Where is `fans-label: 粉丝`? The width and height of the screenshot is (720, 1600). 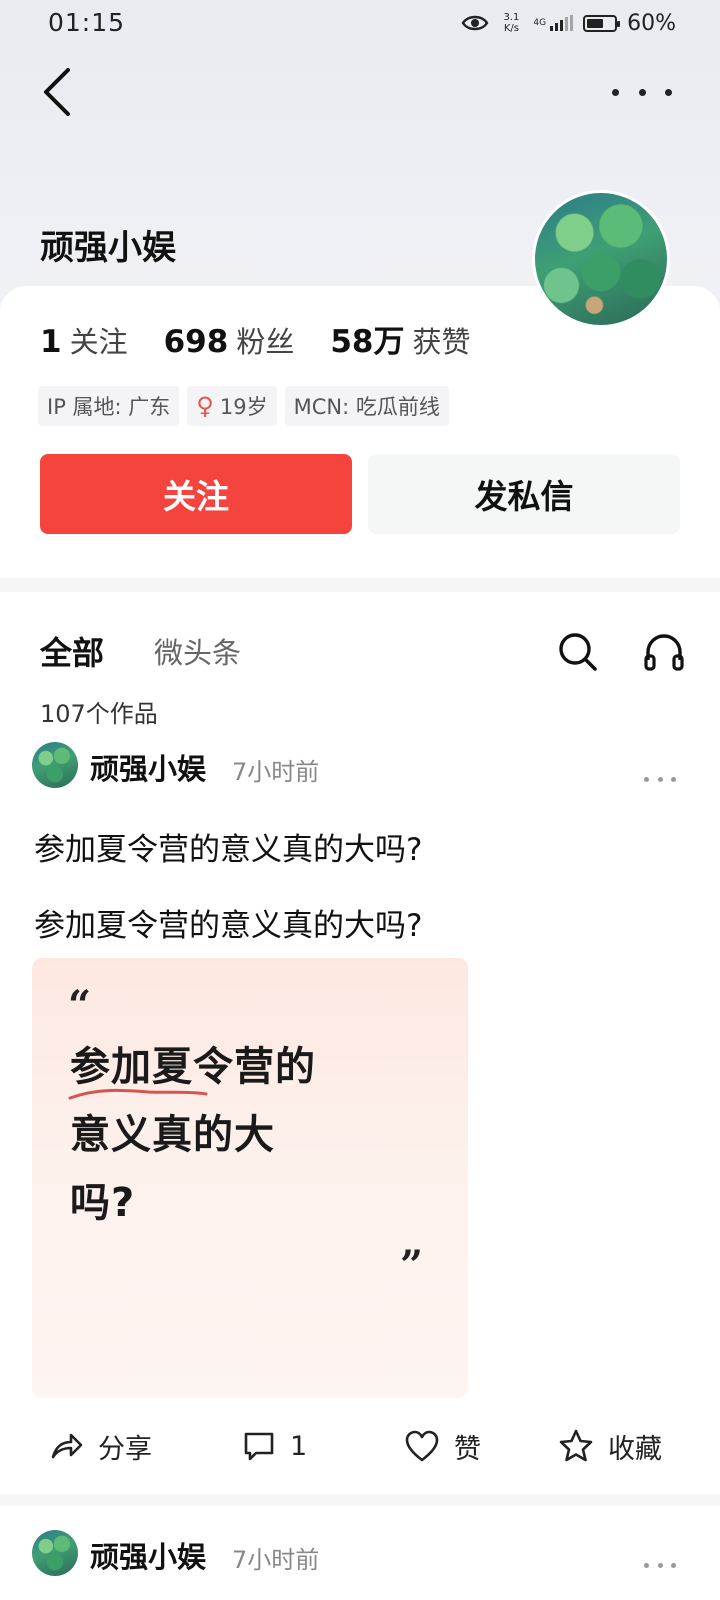
fans-label: 粉丝 is located at coordinates (265, 342).